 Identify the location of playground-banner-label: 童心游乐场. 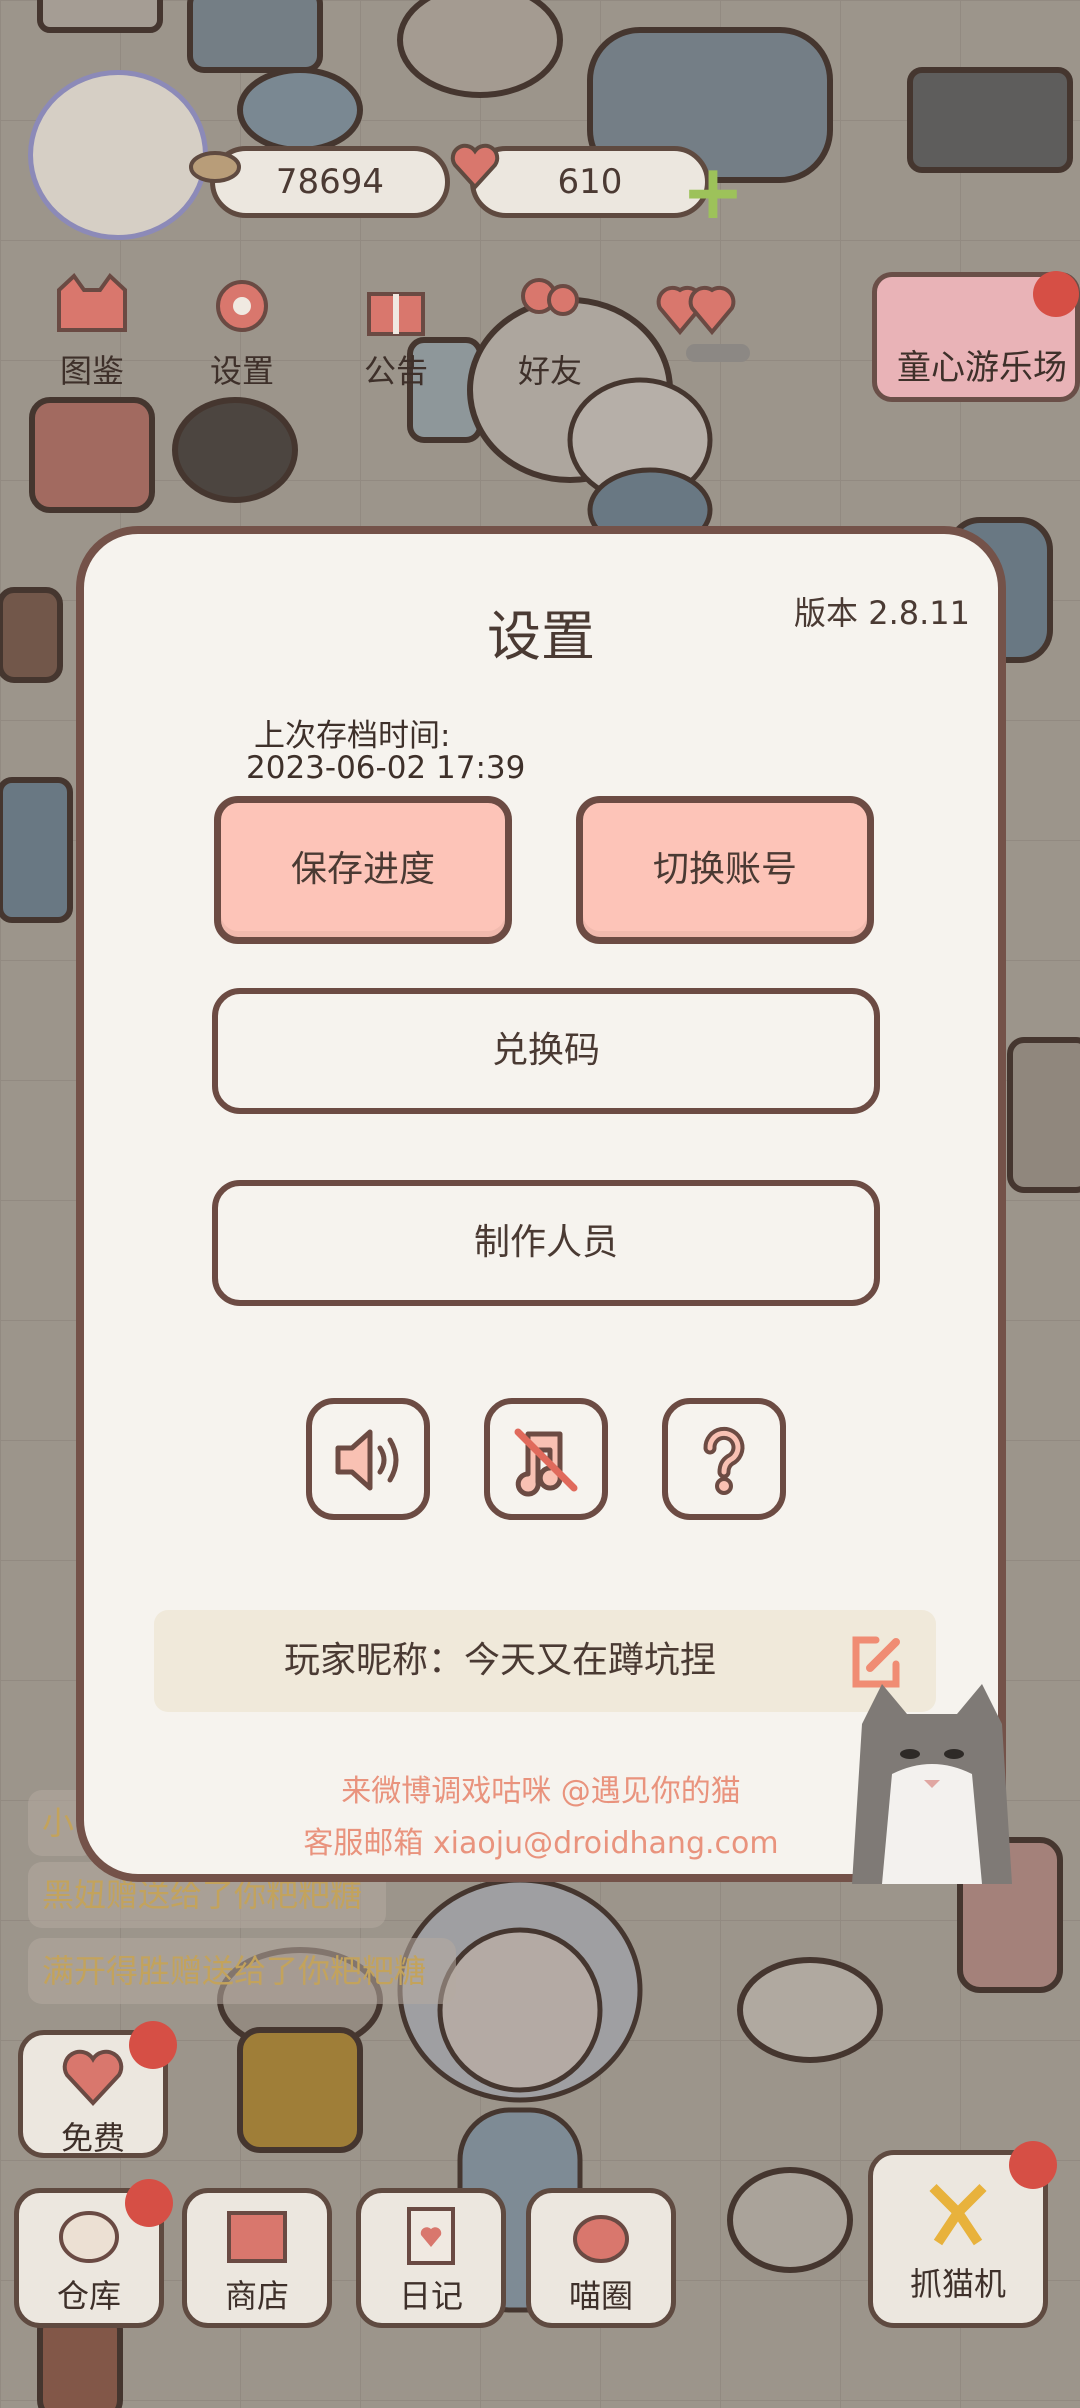
(982, 368).